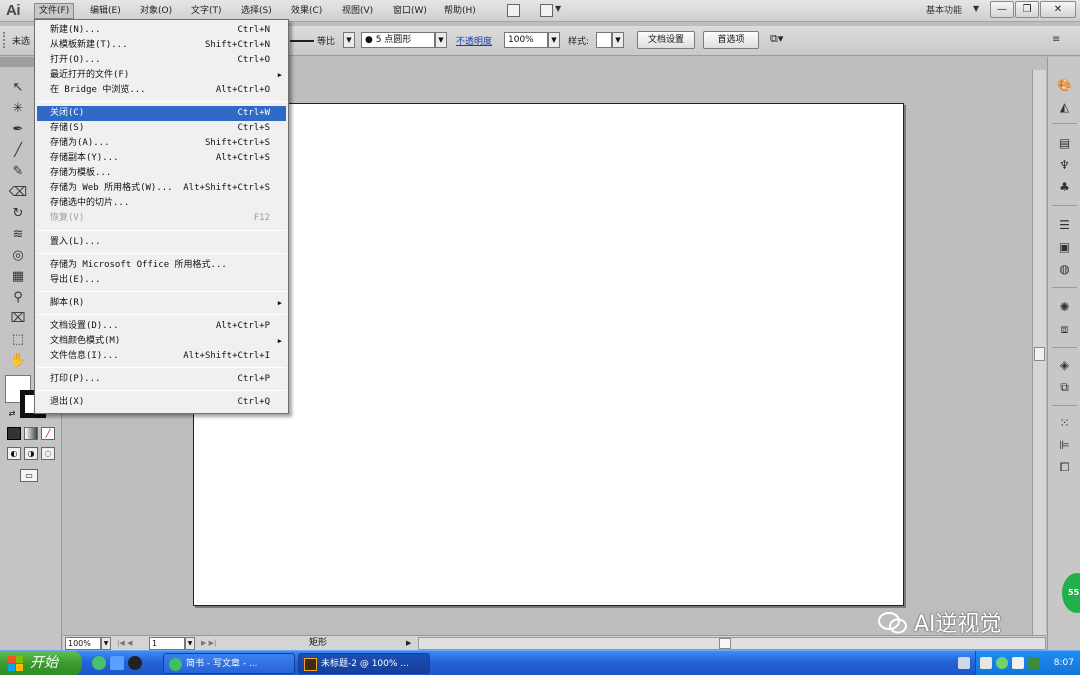  What do you see at coordinates (1058, 9) in the screenshot?
I see `close-button: ✕` at bounding box center [1058, 9].